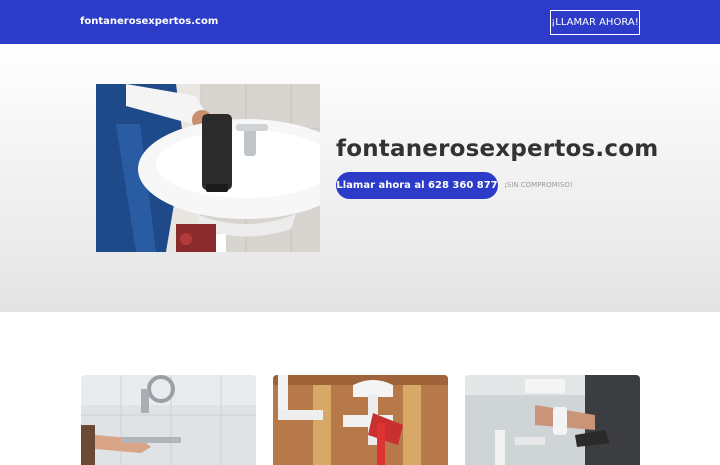 This screenshot has height=465, width=720. Describe the element at coordinates (595, 22) in the screenshot. I see `call-now-button: ¡LLAMAR AHORA!` at that location.